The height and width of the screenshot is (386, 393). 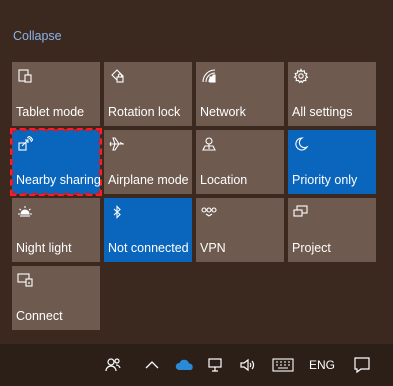 I want to click on tile-label: Rotation lock, so click(x=144, y=112).